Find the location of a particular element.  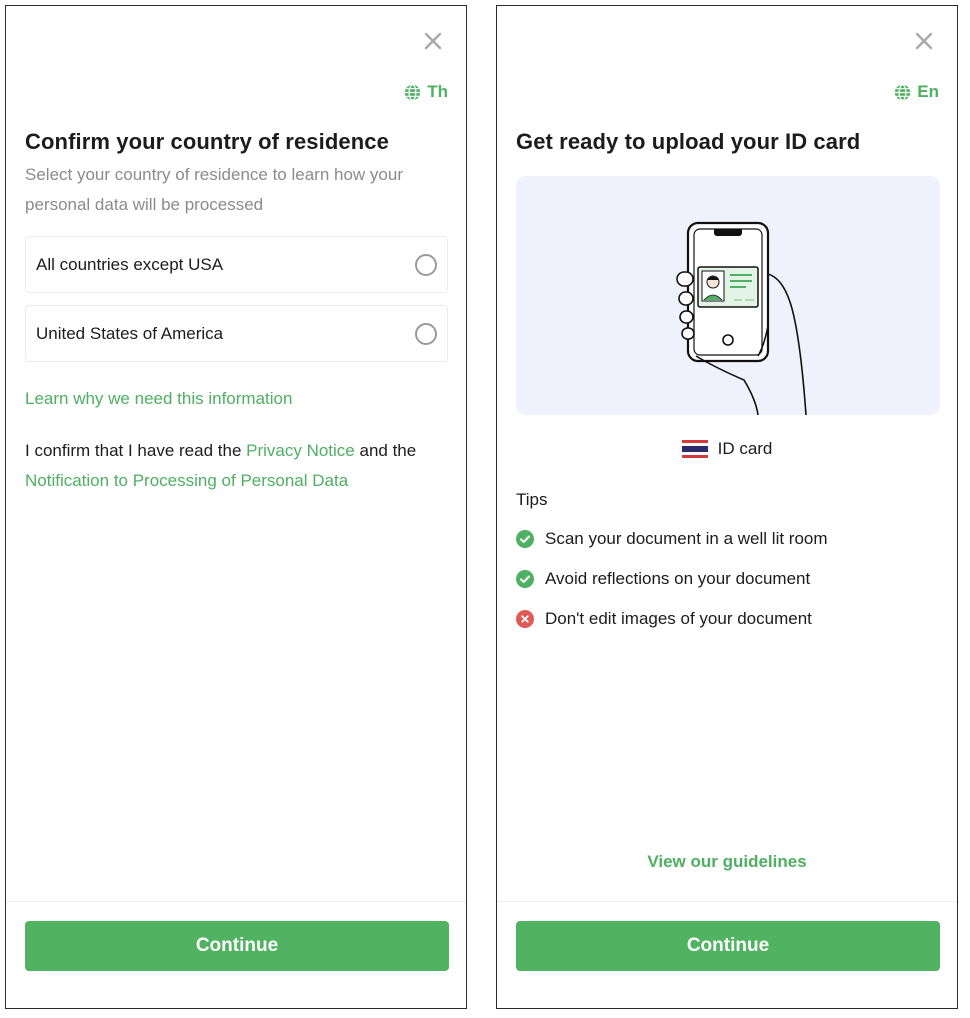

option-all-countries-except-usa: All countries except USA is located at coordinates (236, 264).